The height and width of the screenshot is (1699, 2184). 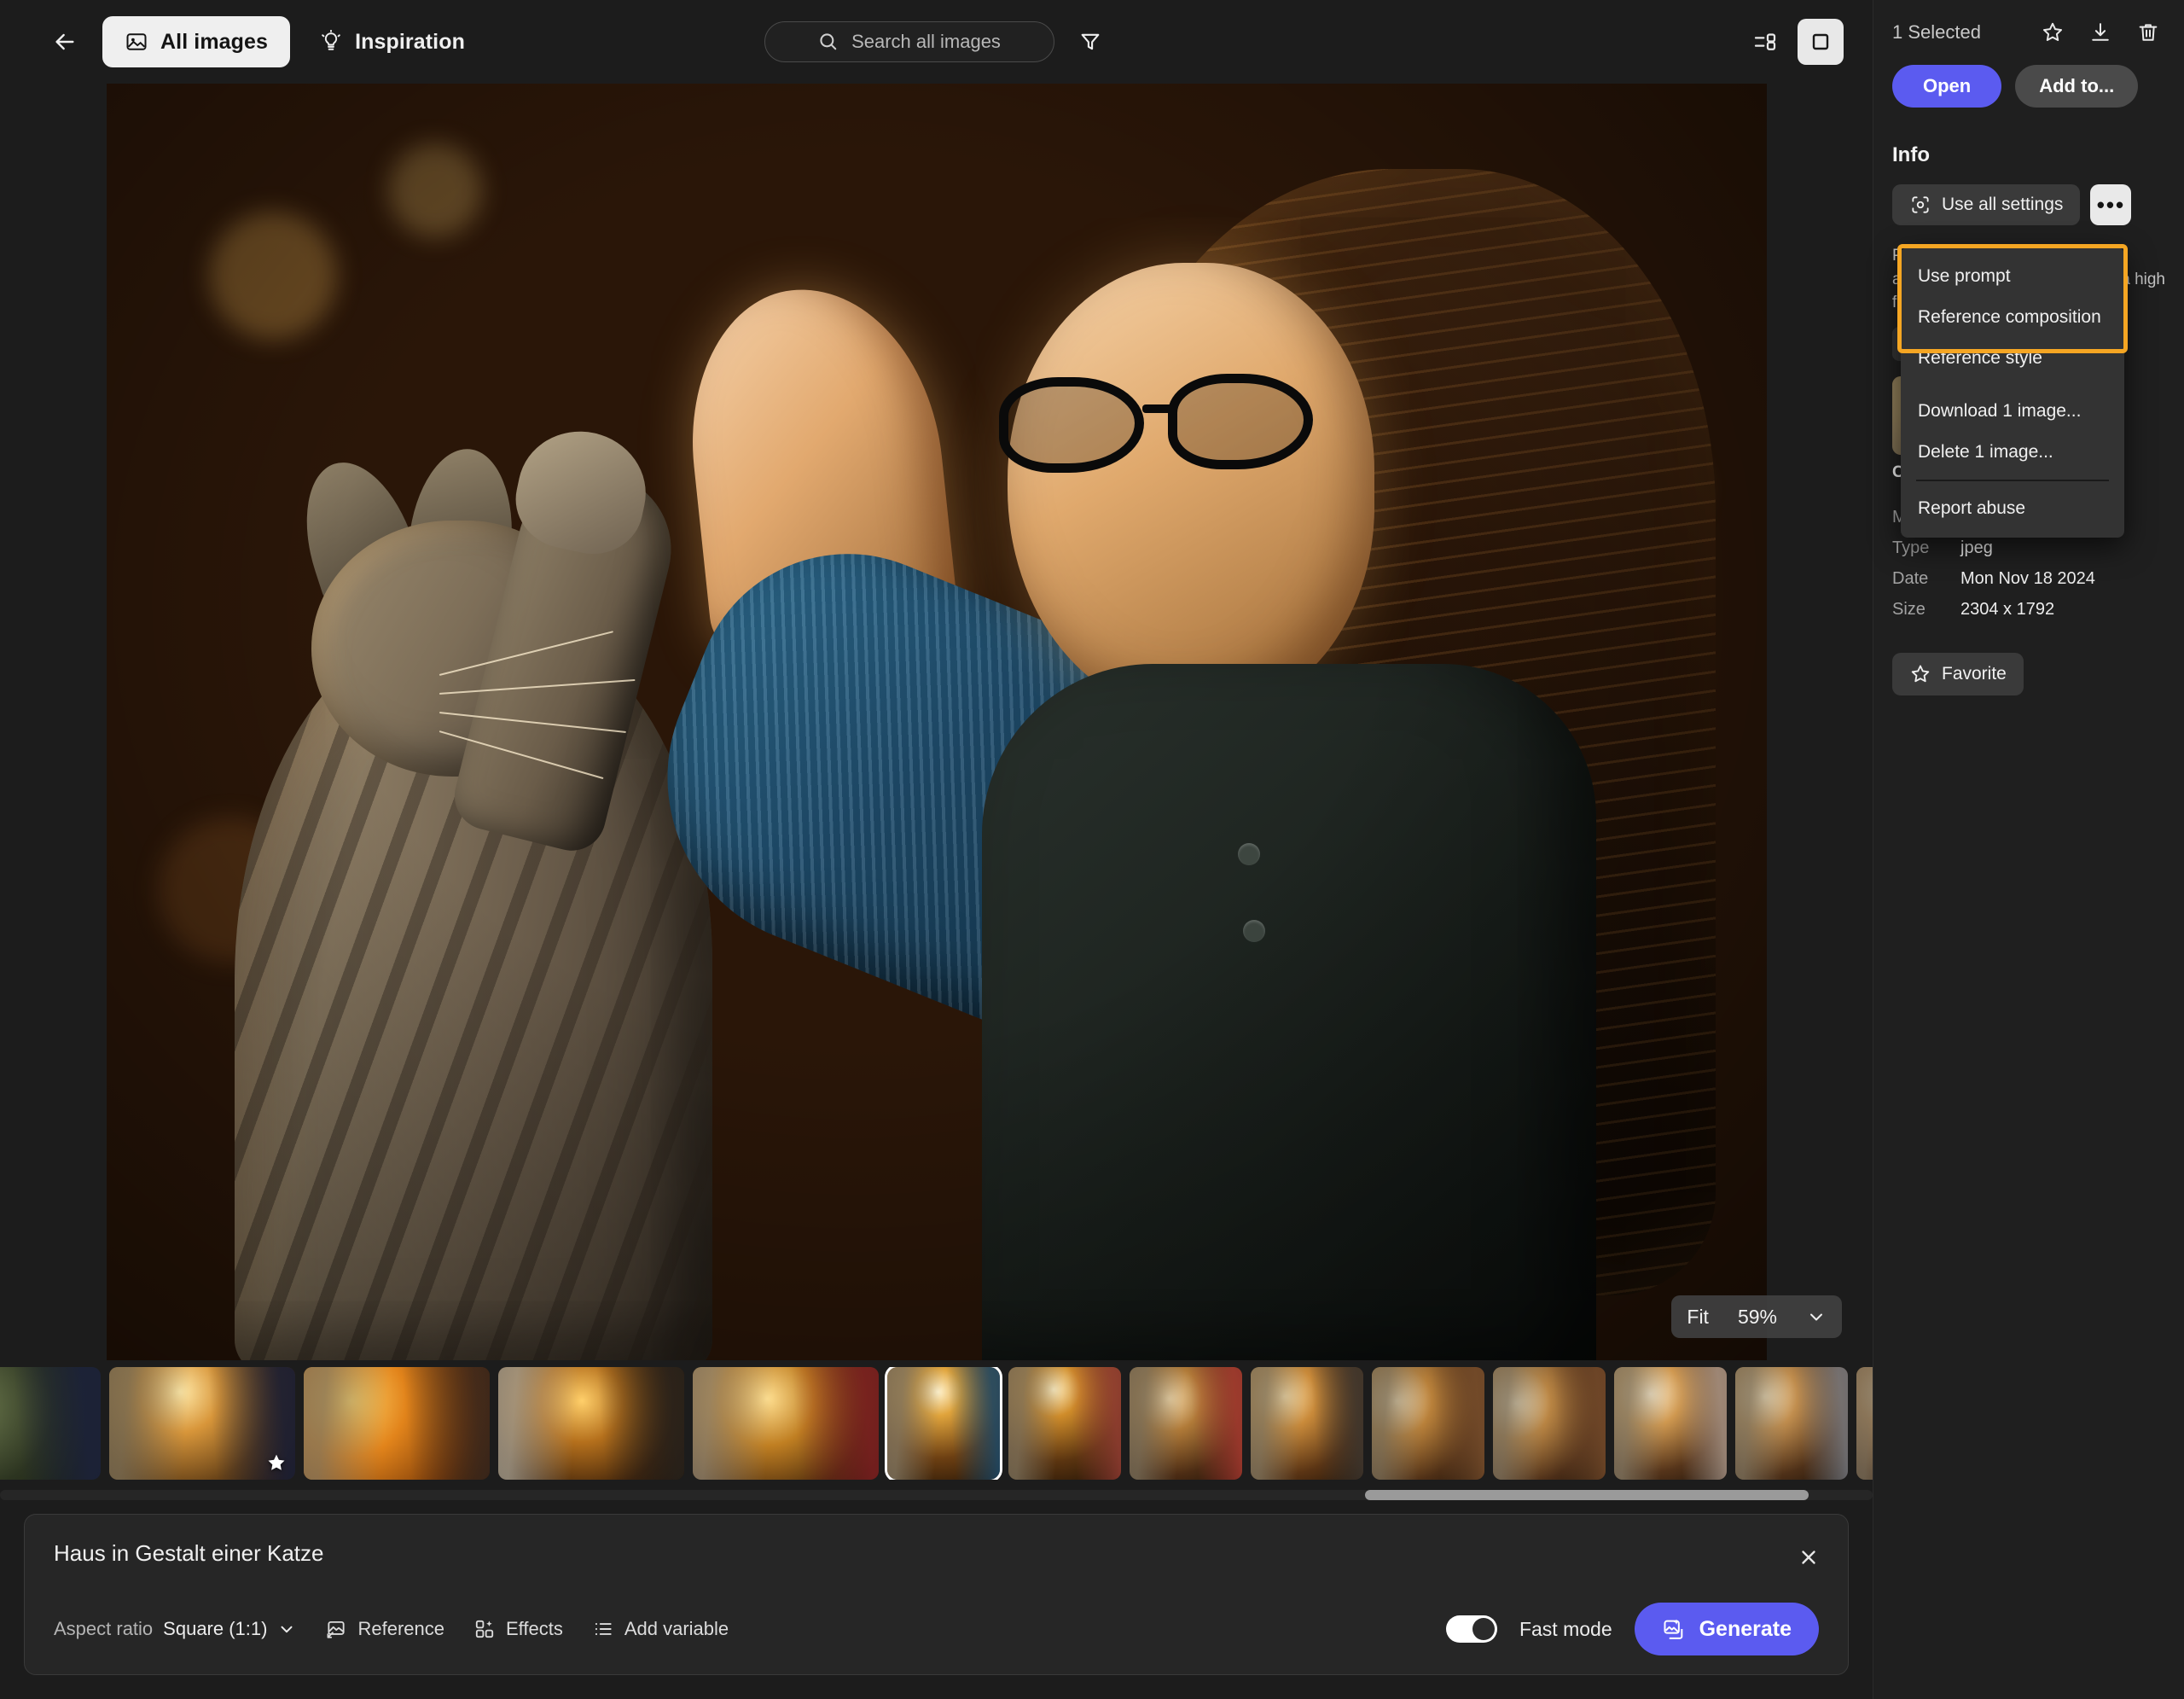 I want to click on prompt-close-button, so click(x=1809, y=1557).